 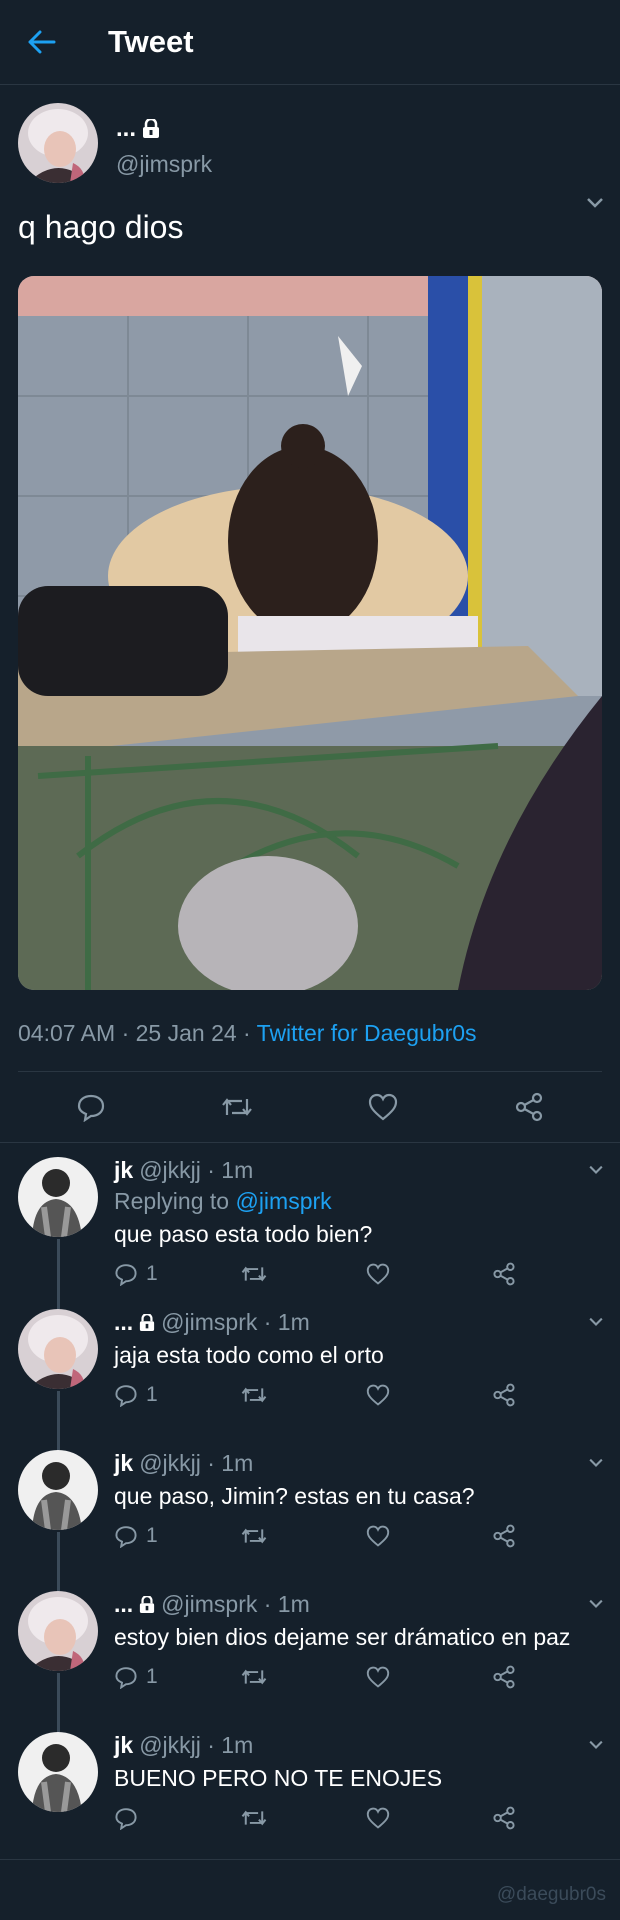 What do you see at coordinates (310, 42) in the screenshot?
I see `top-bar: Tweet` at bounding box center [310, 42].